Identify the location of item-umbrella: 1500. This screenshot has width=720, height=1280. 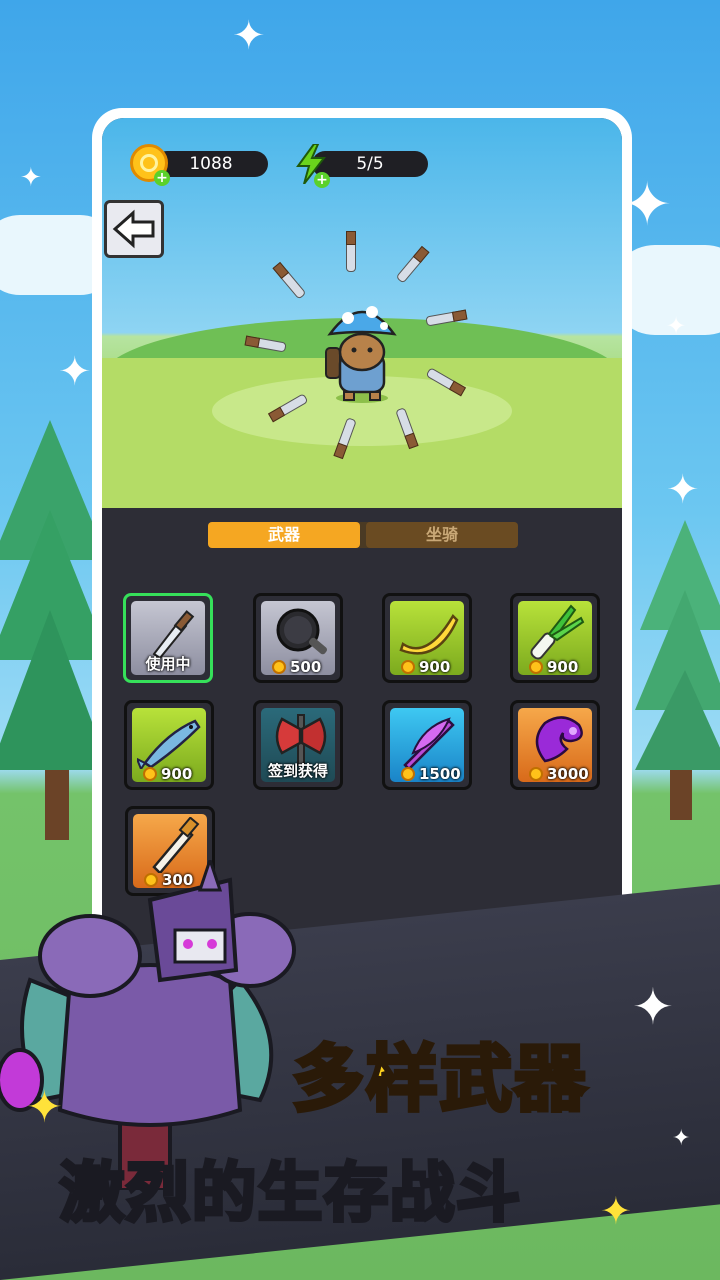
(427, 745).